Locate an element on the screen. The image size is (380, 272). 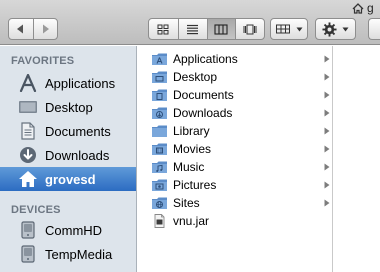
window-title-text: g is located at coordinates (370, 8).